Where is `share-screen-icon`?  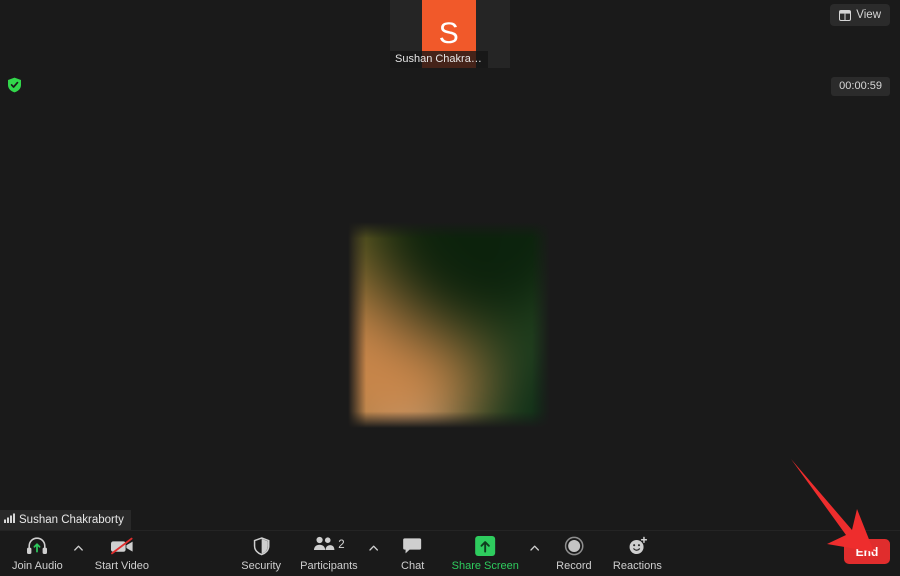 share-screen-icon is located at coordinates (485, 546).